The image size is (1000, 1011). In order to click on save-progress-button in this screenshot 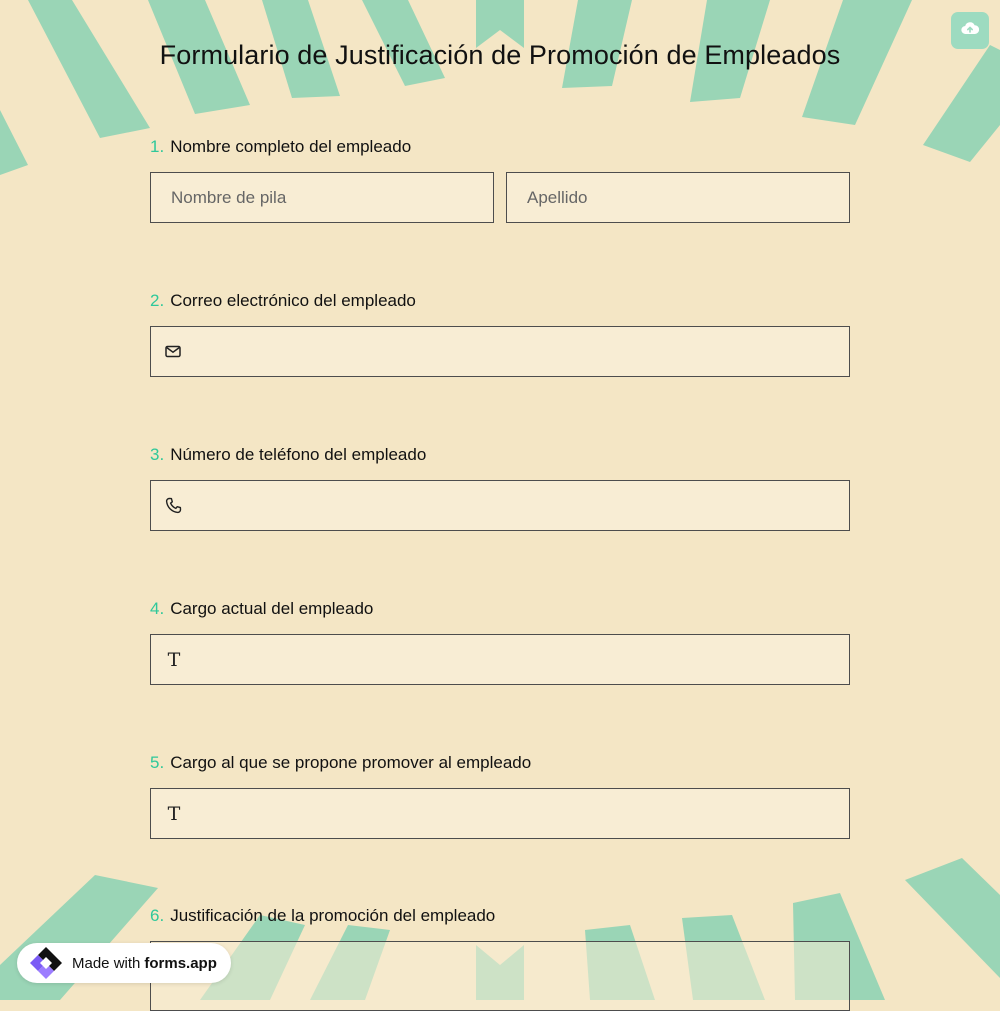, I will do `click(970, 30)`.